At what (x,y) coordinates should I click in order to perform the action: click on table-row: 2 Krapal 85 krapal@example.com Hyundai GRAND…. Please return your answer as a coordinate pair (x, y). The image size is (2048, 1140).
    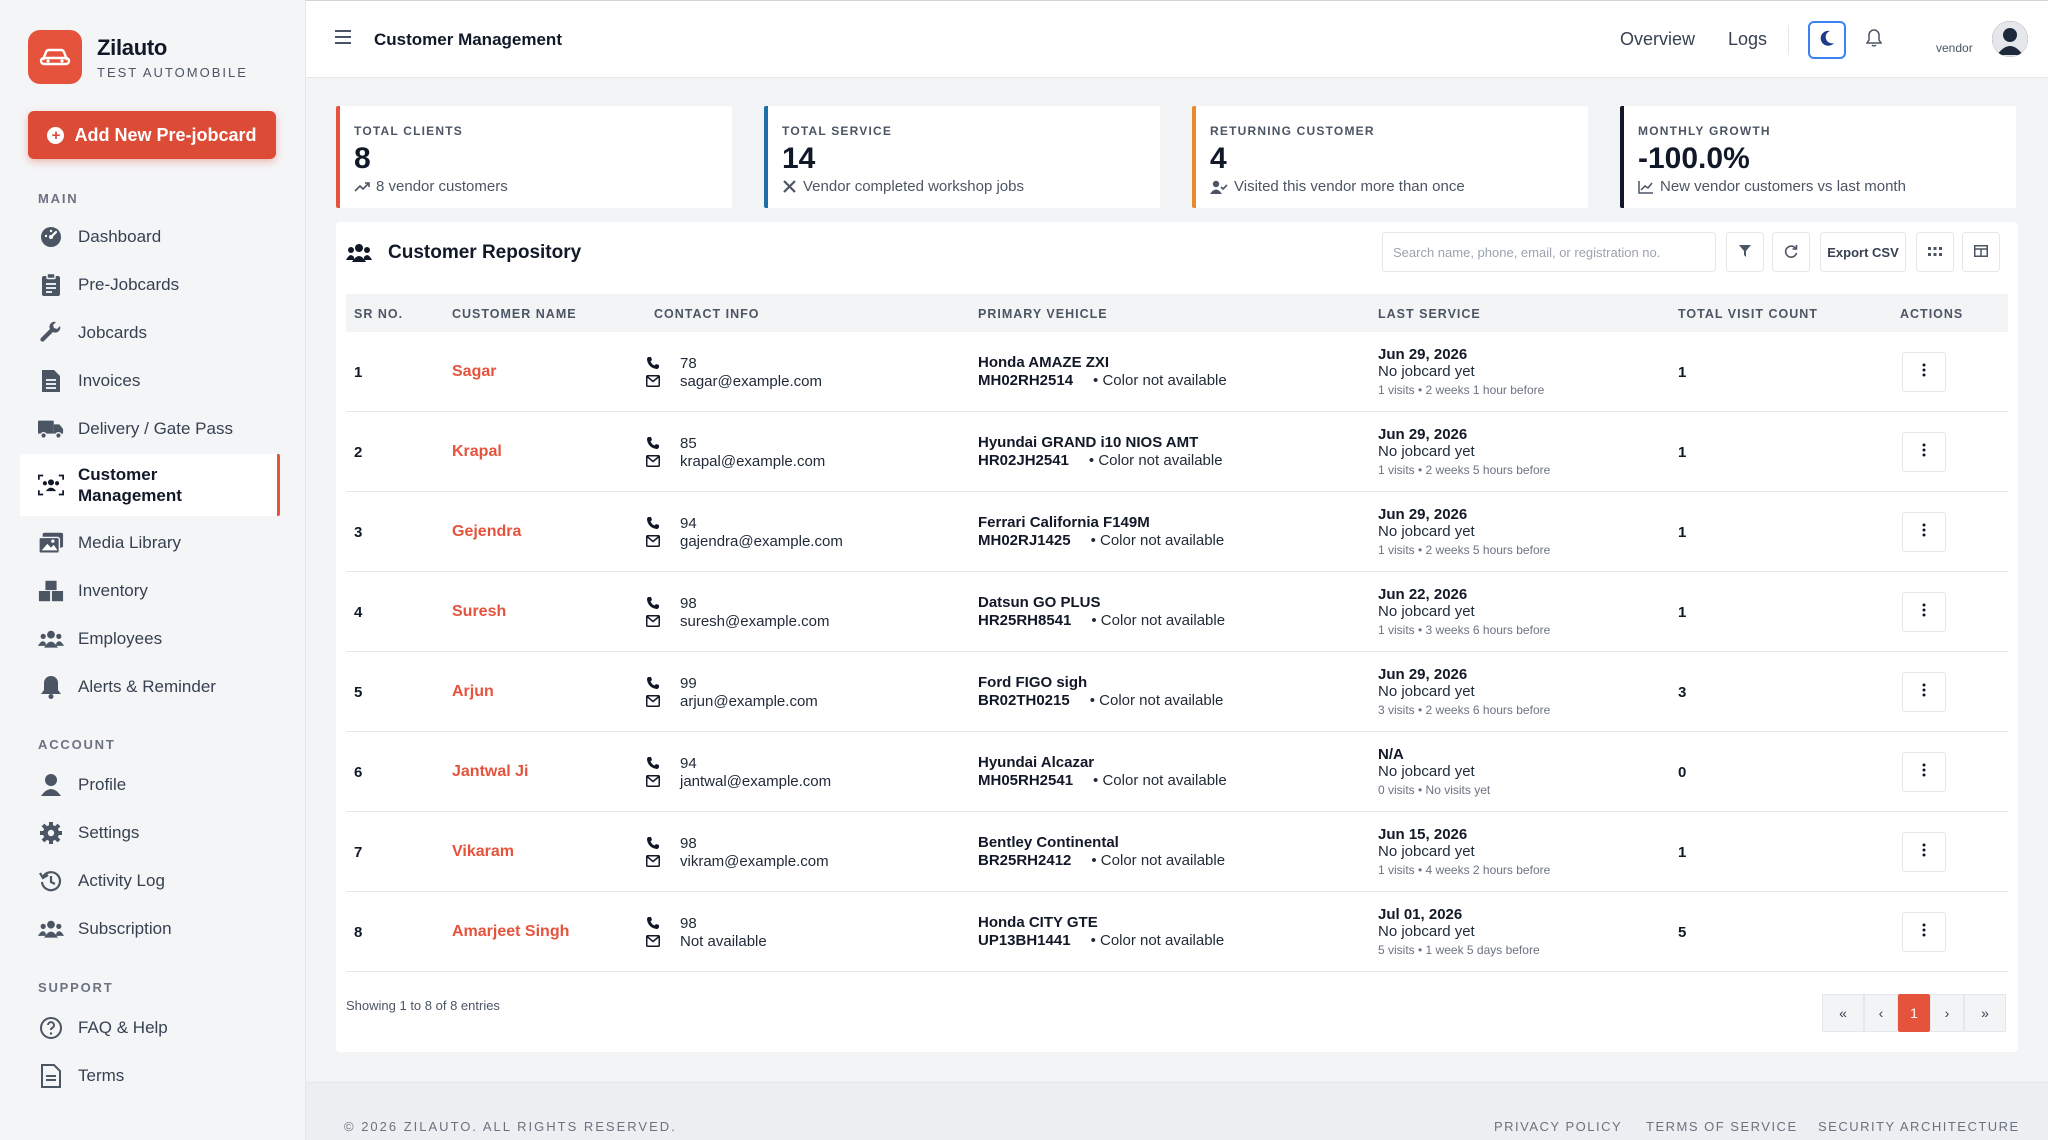
    Looking at the image, I should click on (1177, 452).